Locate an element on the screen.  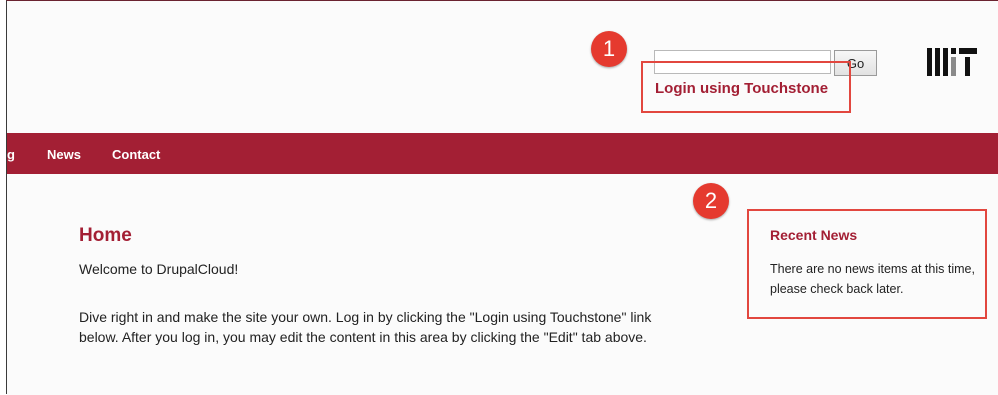
recent-news-highlight-box is located at coordinates (867, 264).